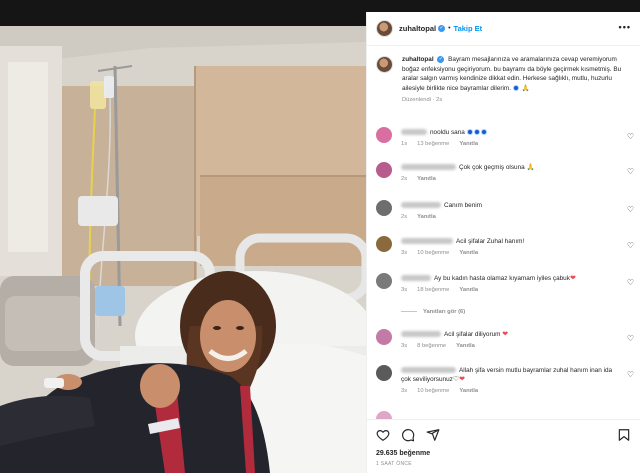  Describe the element at coordinates (433, 144) in the screenshot. I see `comment-likes: 13 beğenme` at that location.